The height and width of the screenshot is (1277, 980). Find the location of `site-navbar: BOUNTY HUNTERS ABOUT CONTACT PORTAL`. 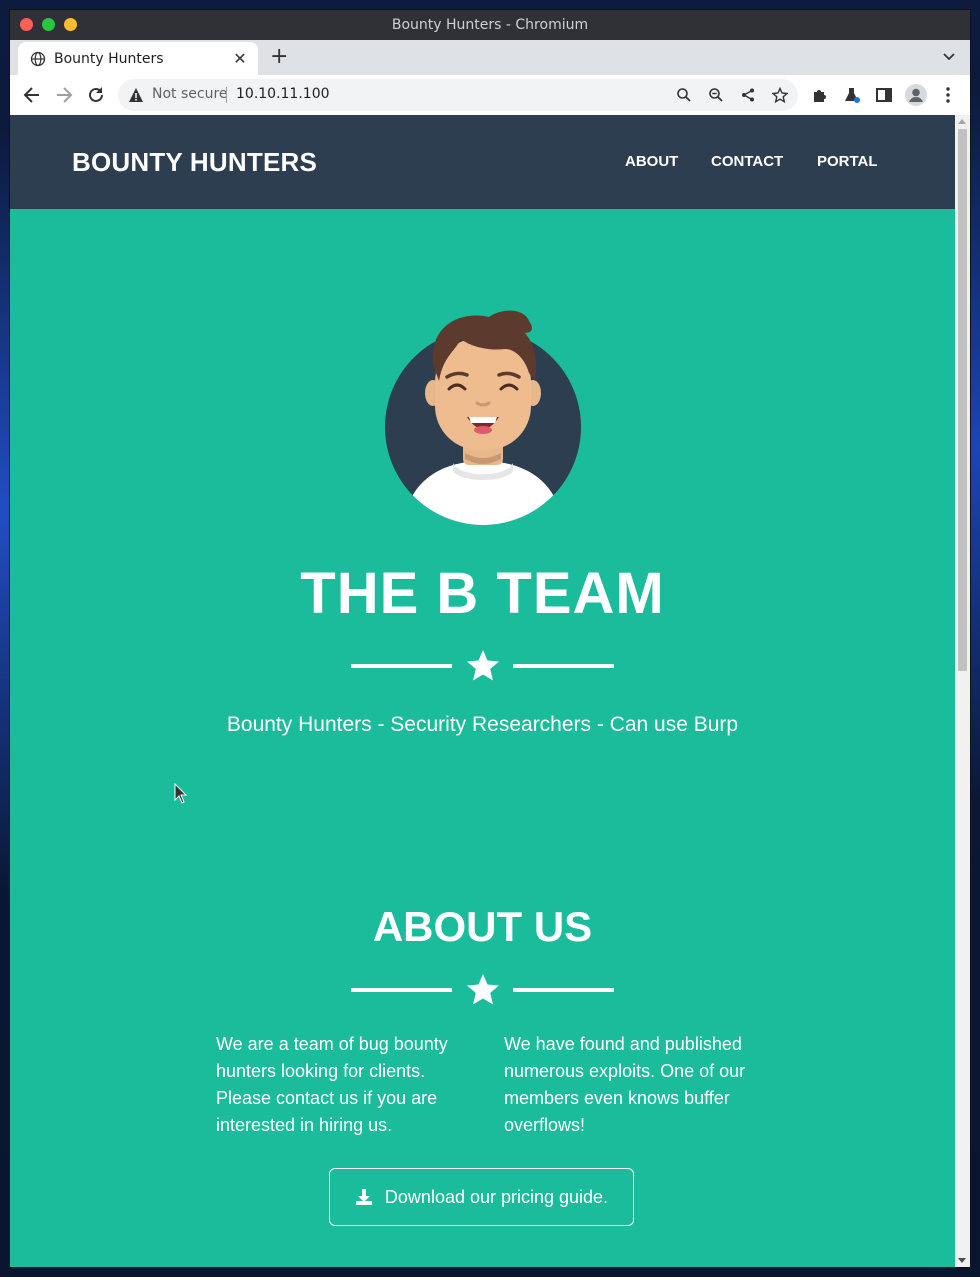

site-navbar: BOUNTY HUNTERS ABOUT CONTACT PORTAL is located at coordinates (482, 162).